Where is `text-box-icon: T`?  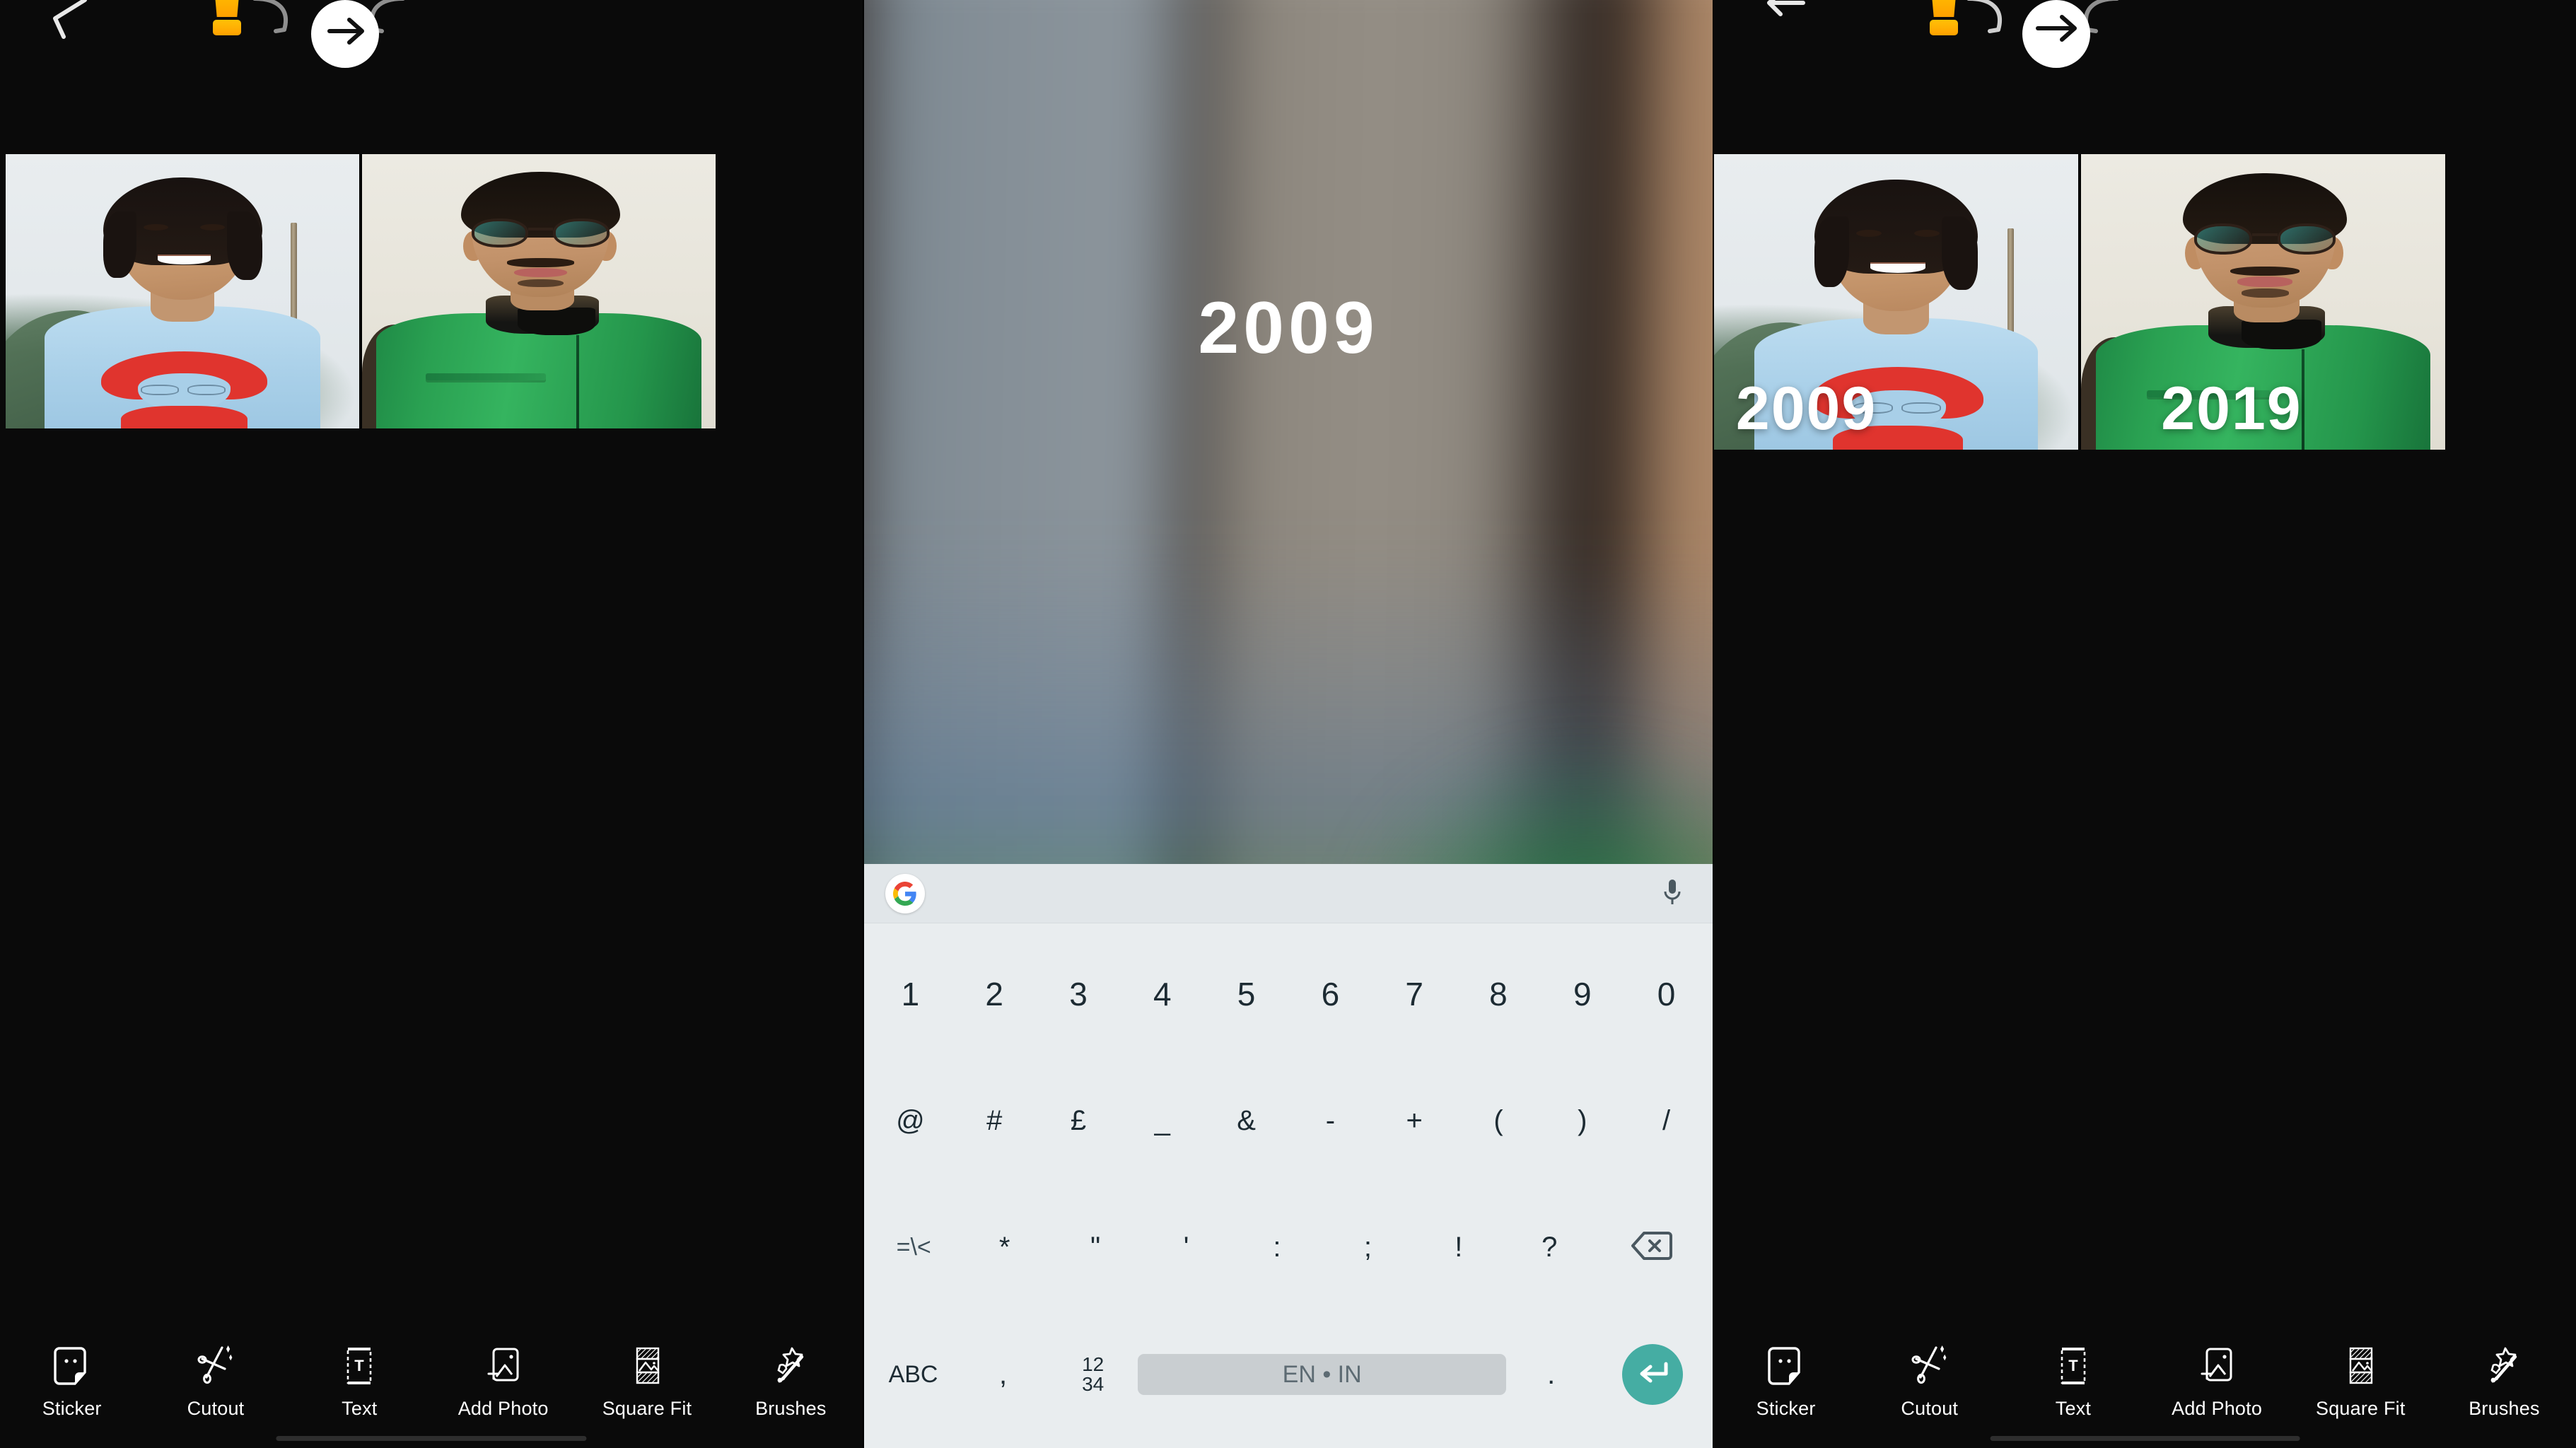
text-box-icon: T is located at coordinates (359, 1366).